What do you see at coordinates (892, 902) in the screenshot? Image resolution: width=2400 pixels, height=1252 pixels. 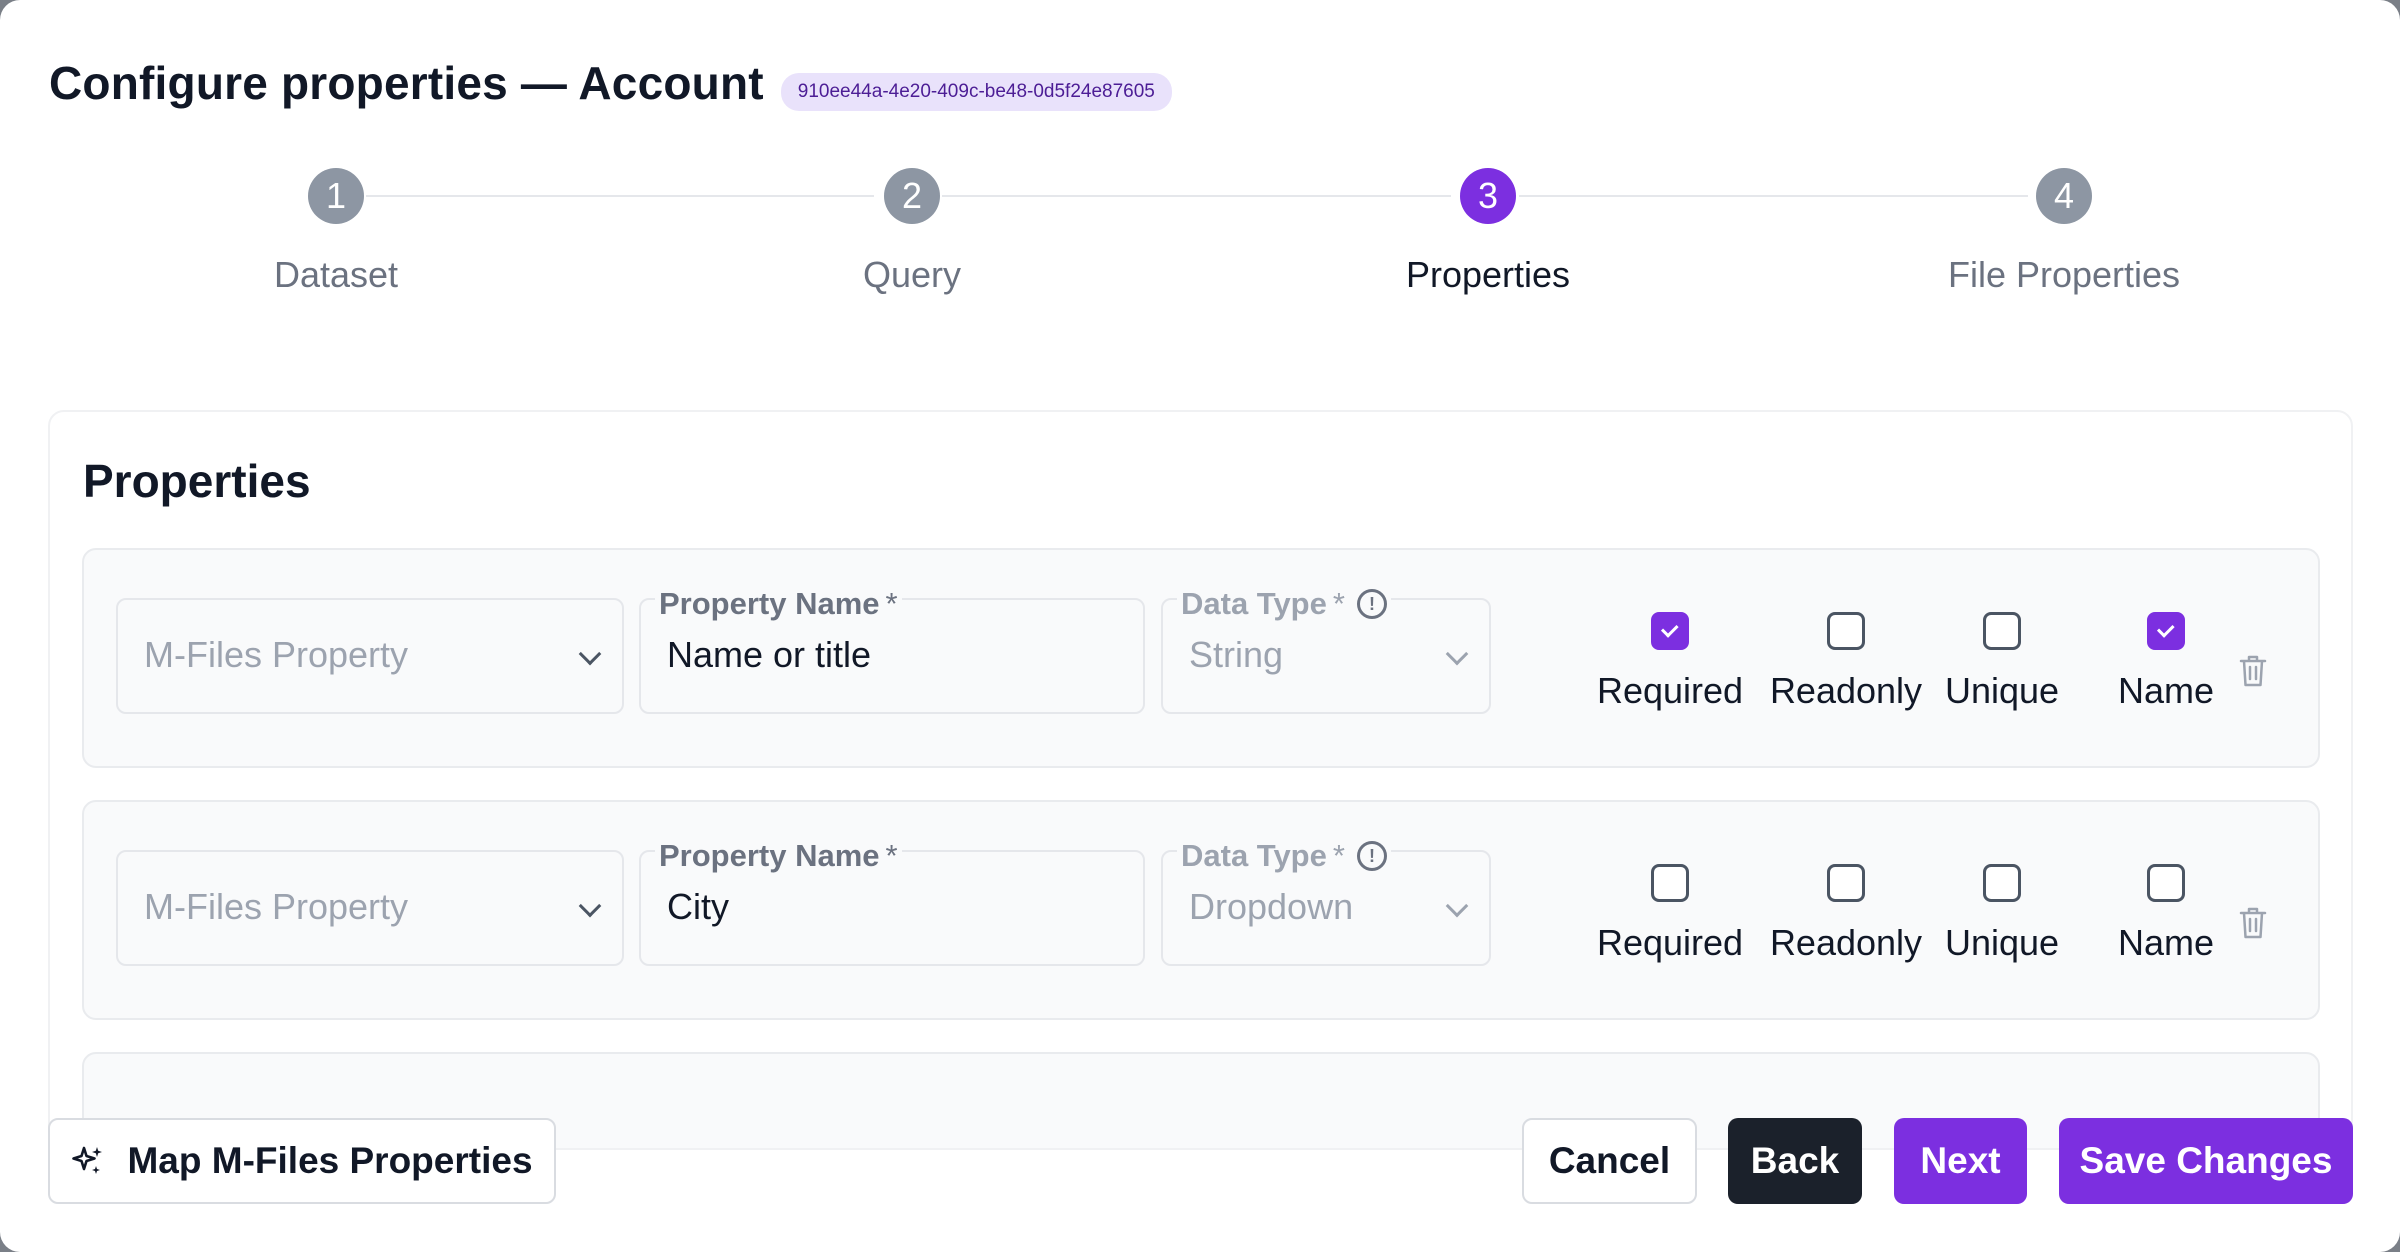 I see `property-name-input: Property Name * City` at bounding box center [892, 902].